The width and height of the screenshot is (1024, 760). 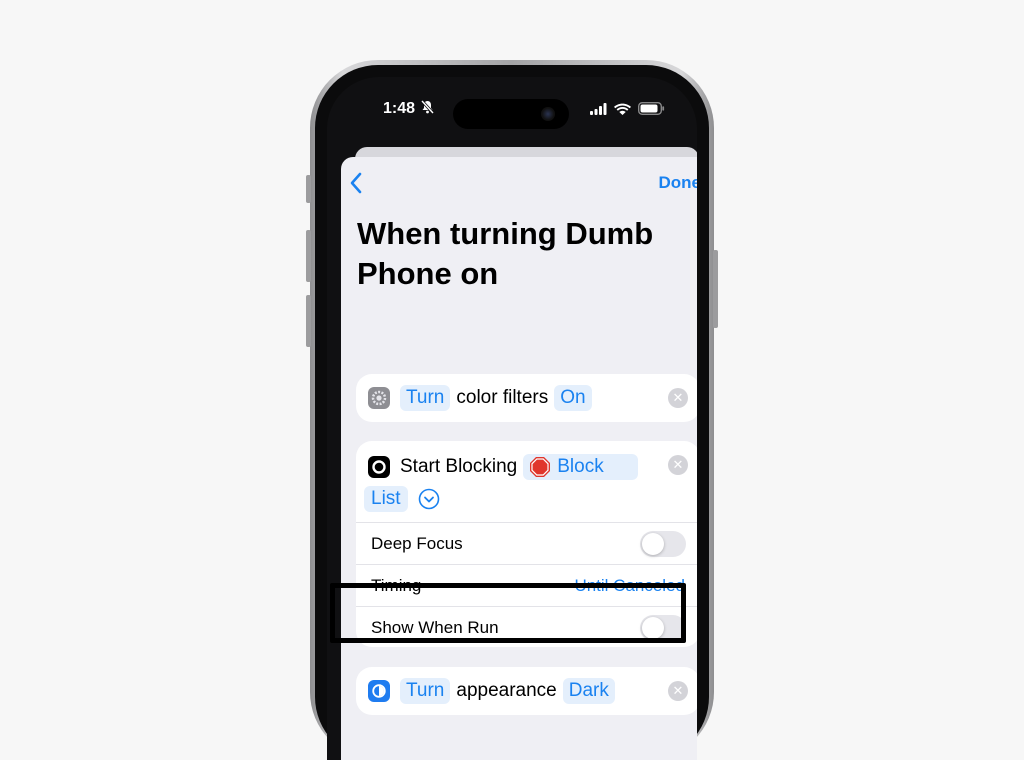 I want to click on block-list-label-1: Block, so click(x=580, y=466).